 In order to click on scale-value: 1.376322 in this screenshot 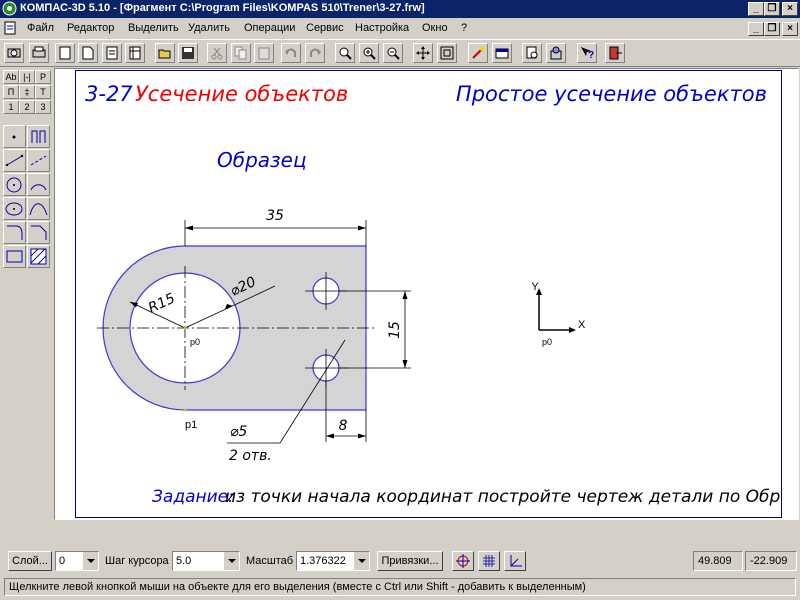, I will do `click(323, 561)`.